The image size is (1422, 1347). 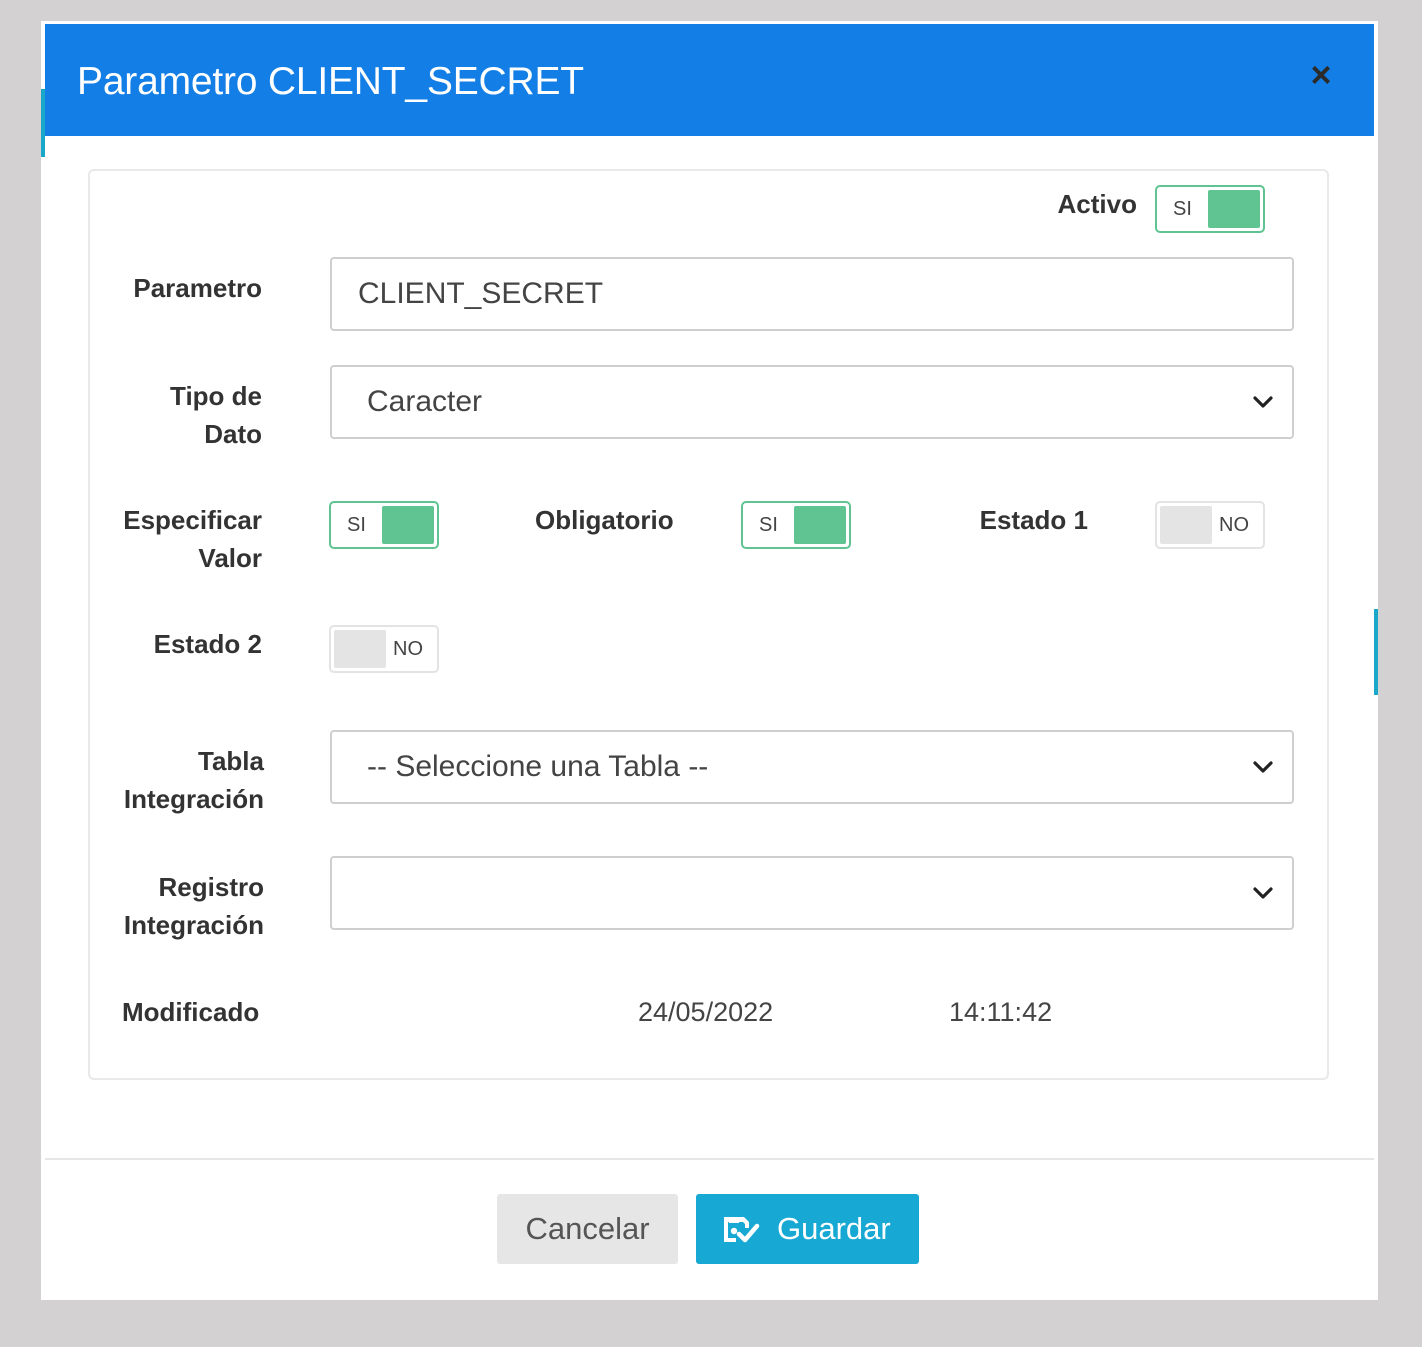 I want to click on tipo-dato-label: Tipo de Dato, so click(x=176, y=415).